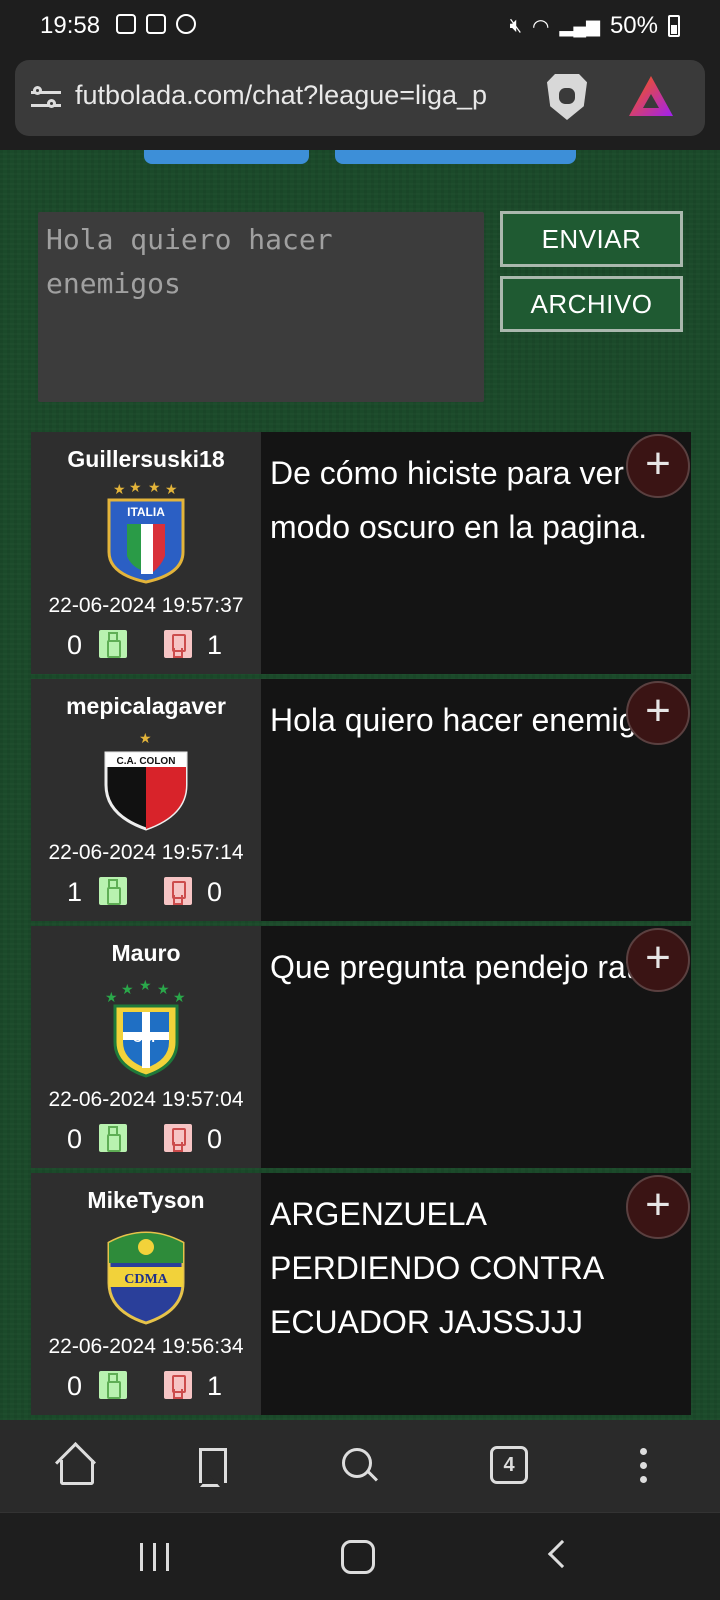 This screenshot has height=1600, width=720. Describe the element at coordinates (157, 1557) in the screenshot. I see `recents-icon` at that location.